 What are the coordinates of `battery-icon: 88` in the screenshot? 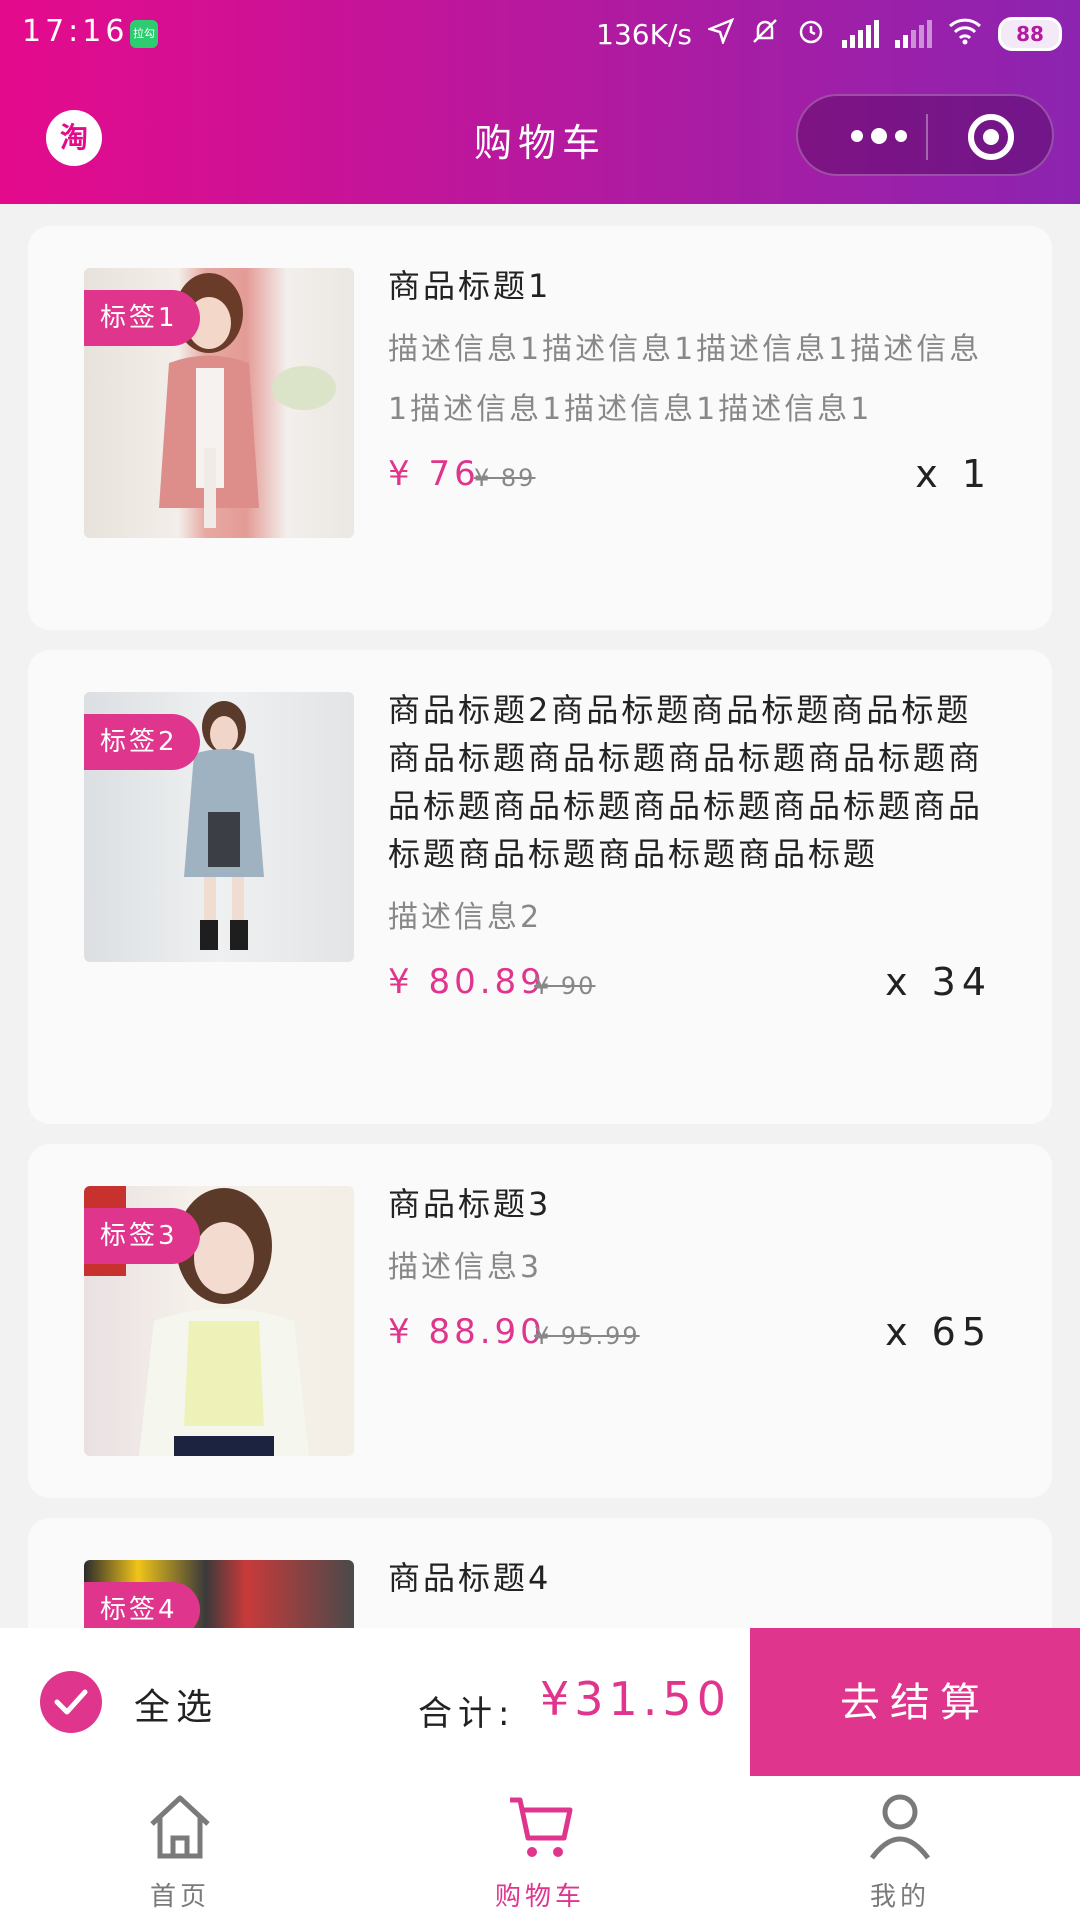 It's located at (1030, 34).